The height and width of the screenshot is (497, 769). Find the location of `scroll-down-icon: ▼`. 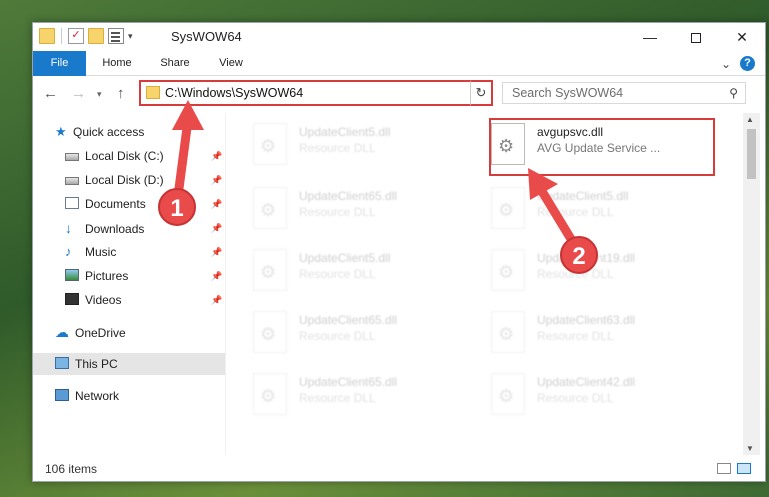

scroll-down-icon: ▼ is located at coordinates (750, 448).